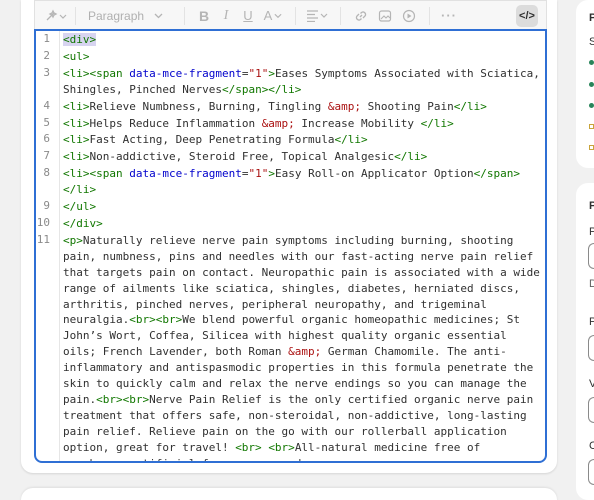  I want to click on text-color-icon: A, so click(273, 16).